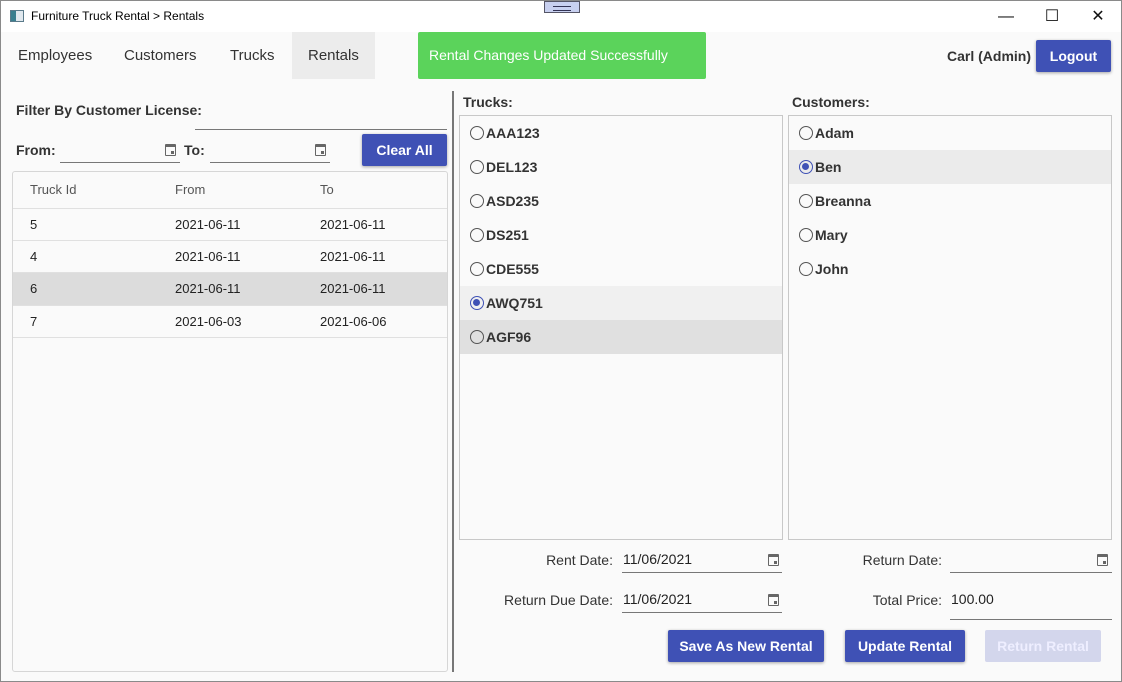 The height and width of the screenshot is (682, 1122). What do you see at coordinates (831, 102) in the screenshot?
I see `customers-label: Customers:` at bounding box center [831, 102].